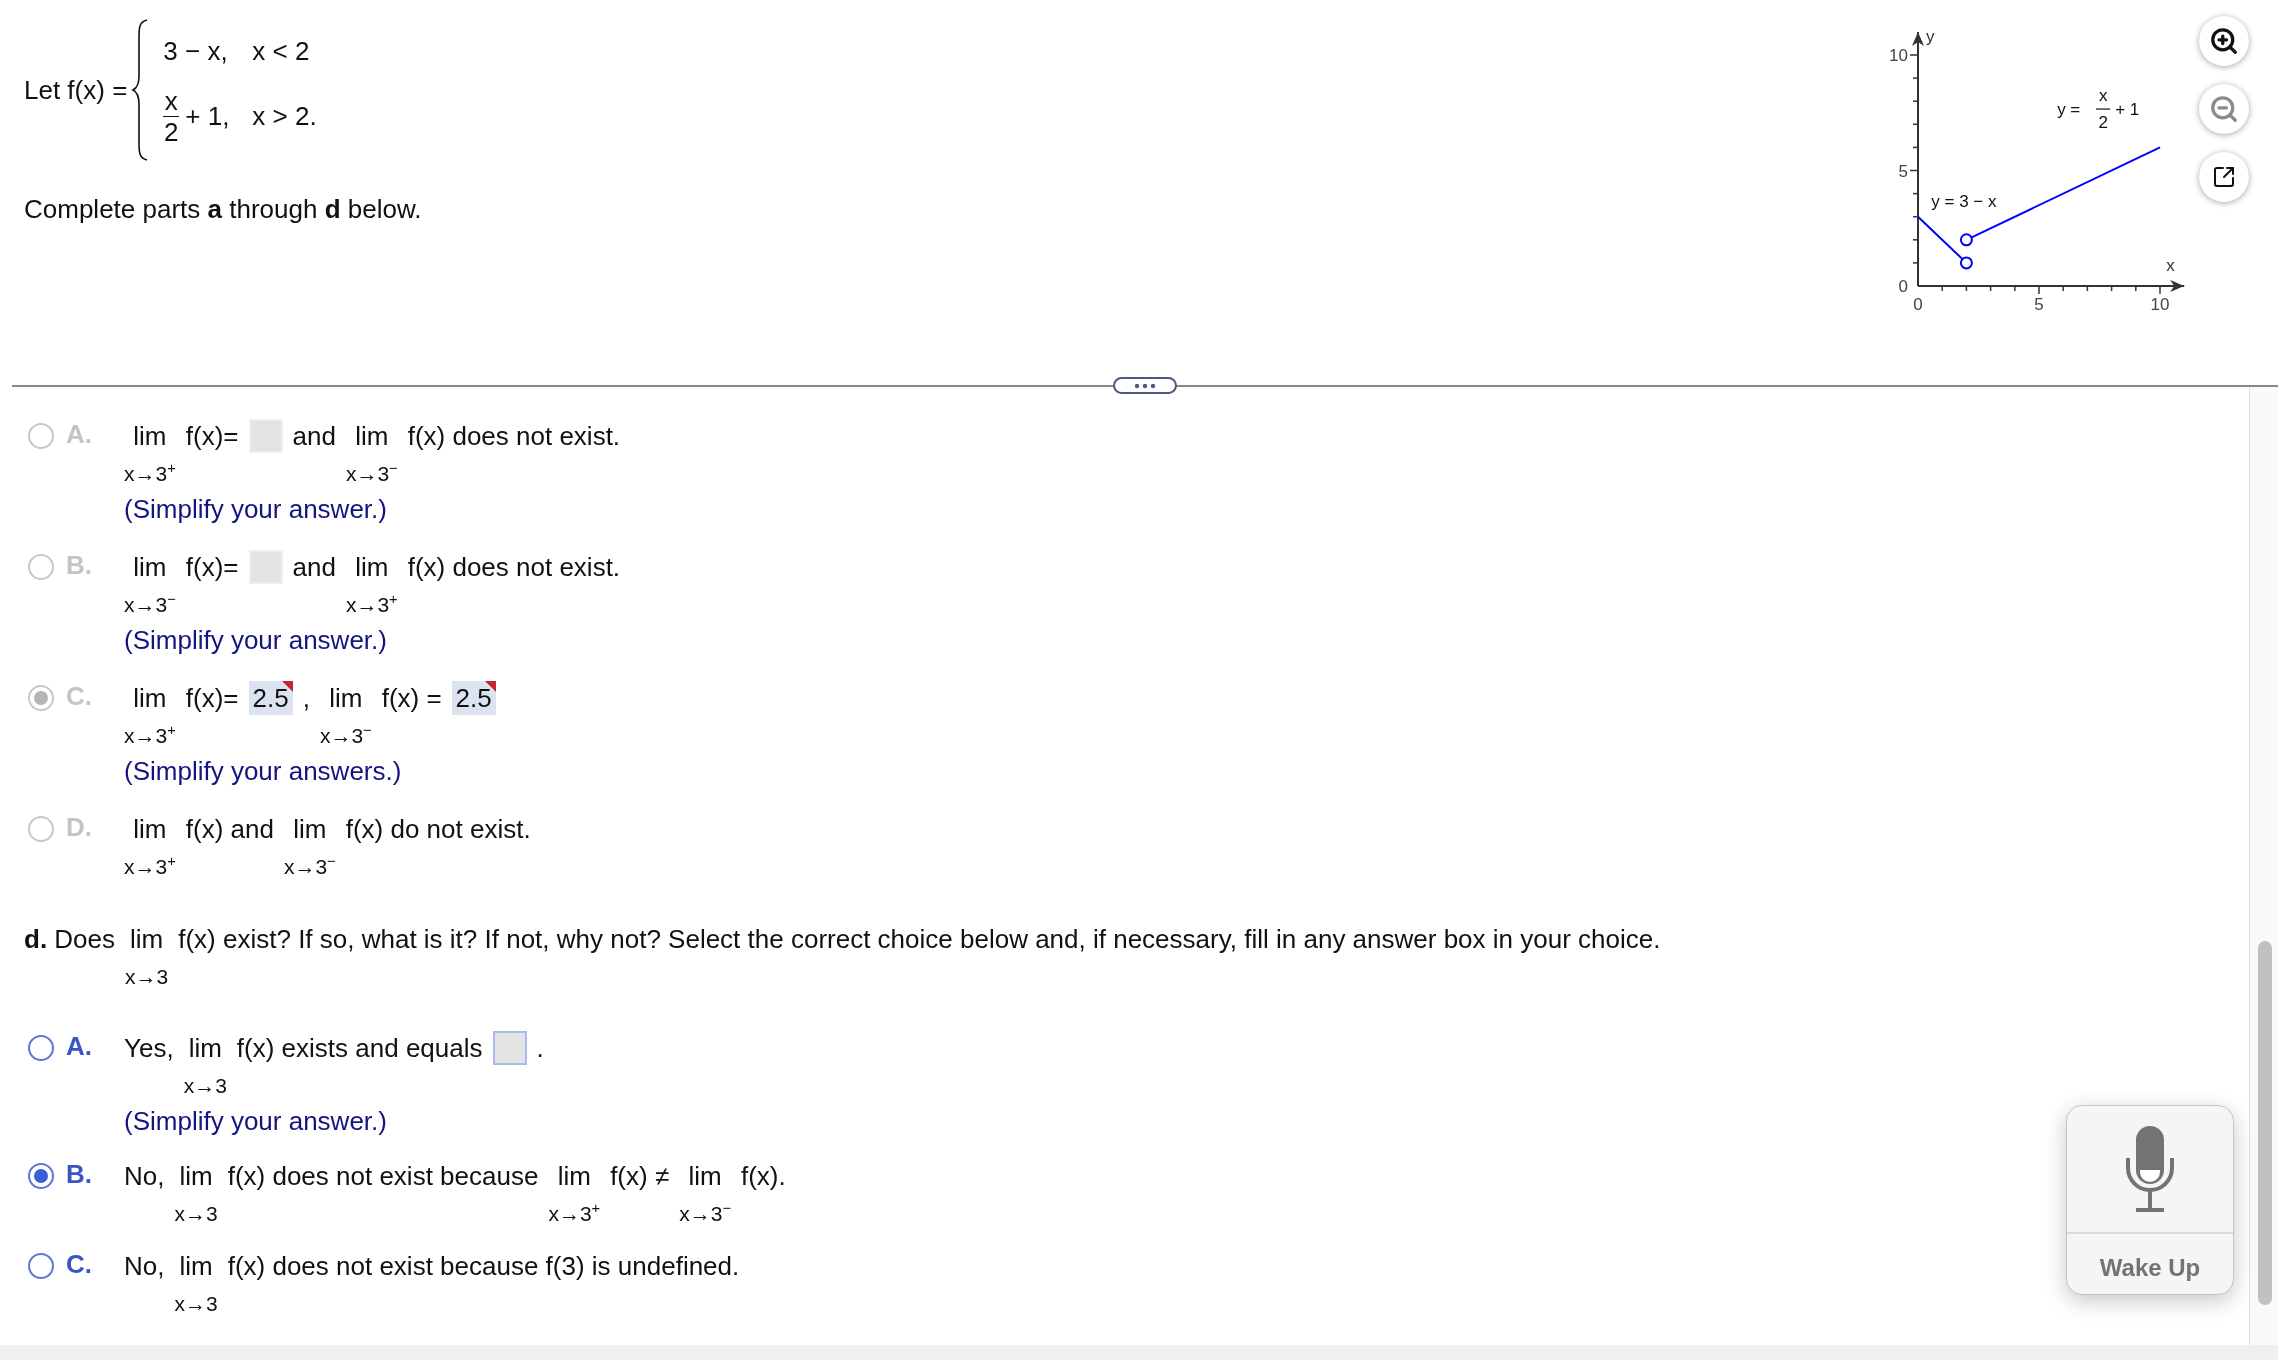  Describe the element at coordinates (640, 1176) in the screenshot. I see `math-text: f(x) ≠` at that location.